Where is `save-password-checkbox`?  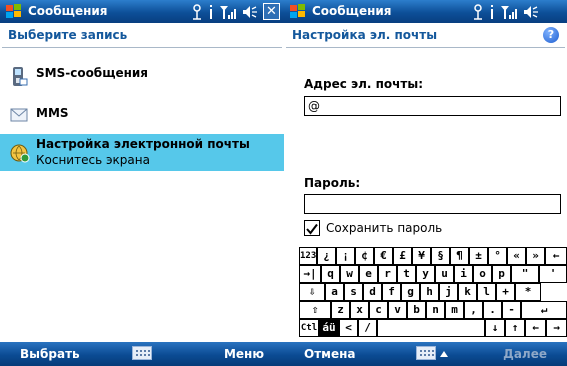
save-password-checkbox is located at coordinates (312, 228).